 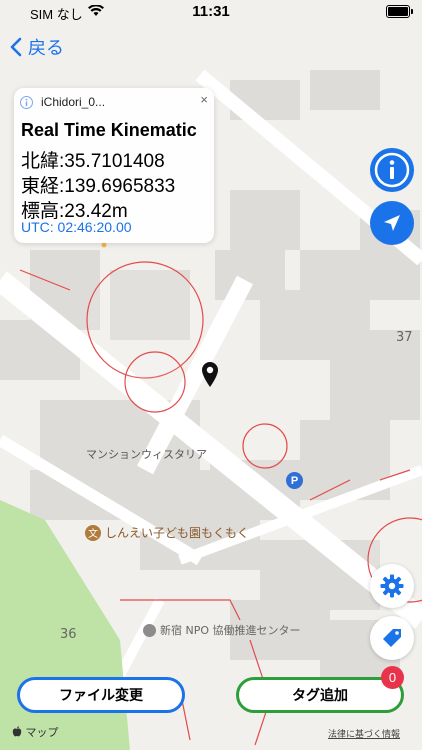 What do you see at coordinates (46, 48) in the screenshot?
I see `back-label: 戻る` at bounding box center [46, 48].